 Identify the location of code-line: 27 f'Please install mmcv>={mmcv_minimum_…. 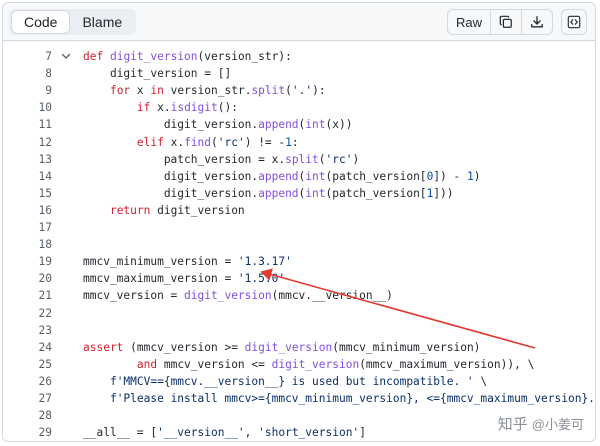
(299, 398).